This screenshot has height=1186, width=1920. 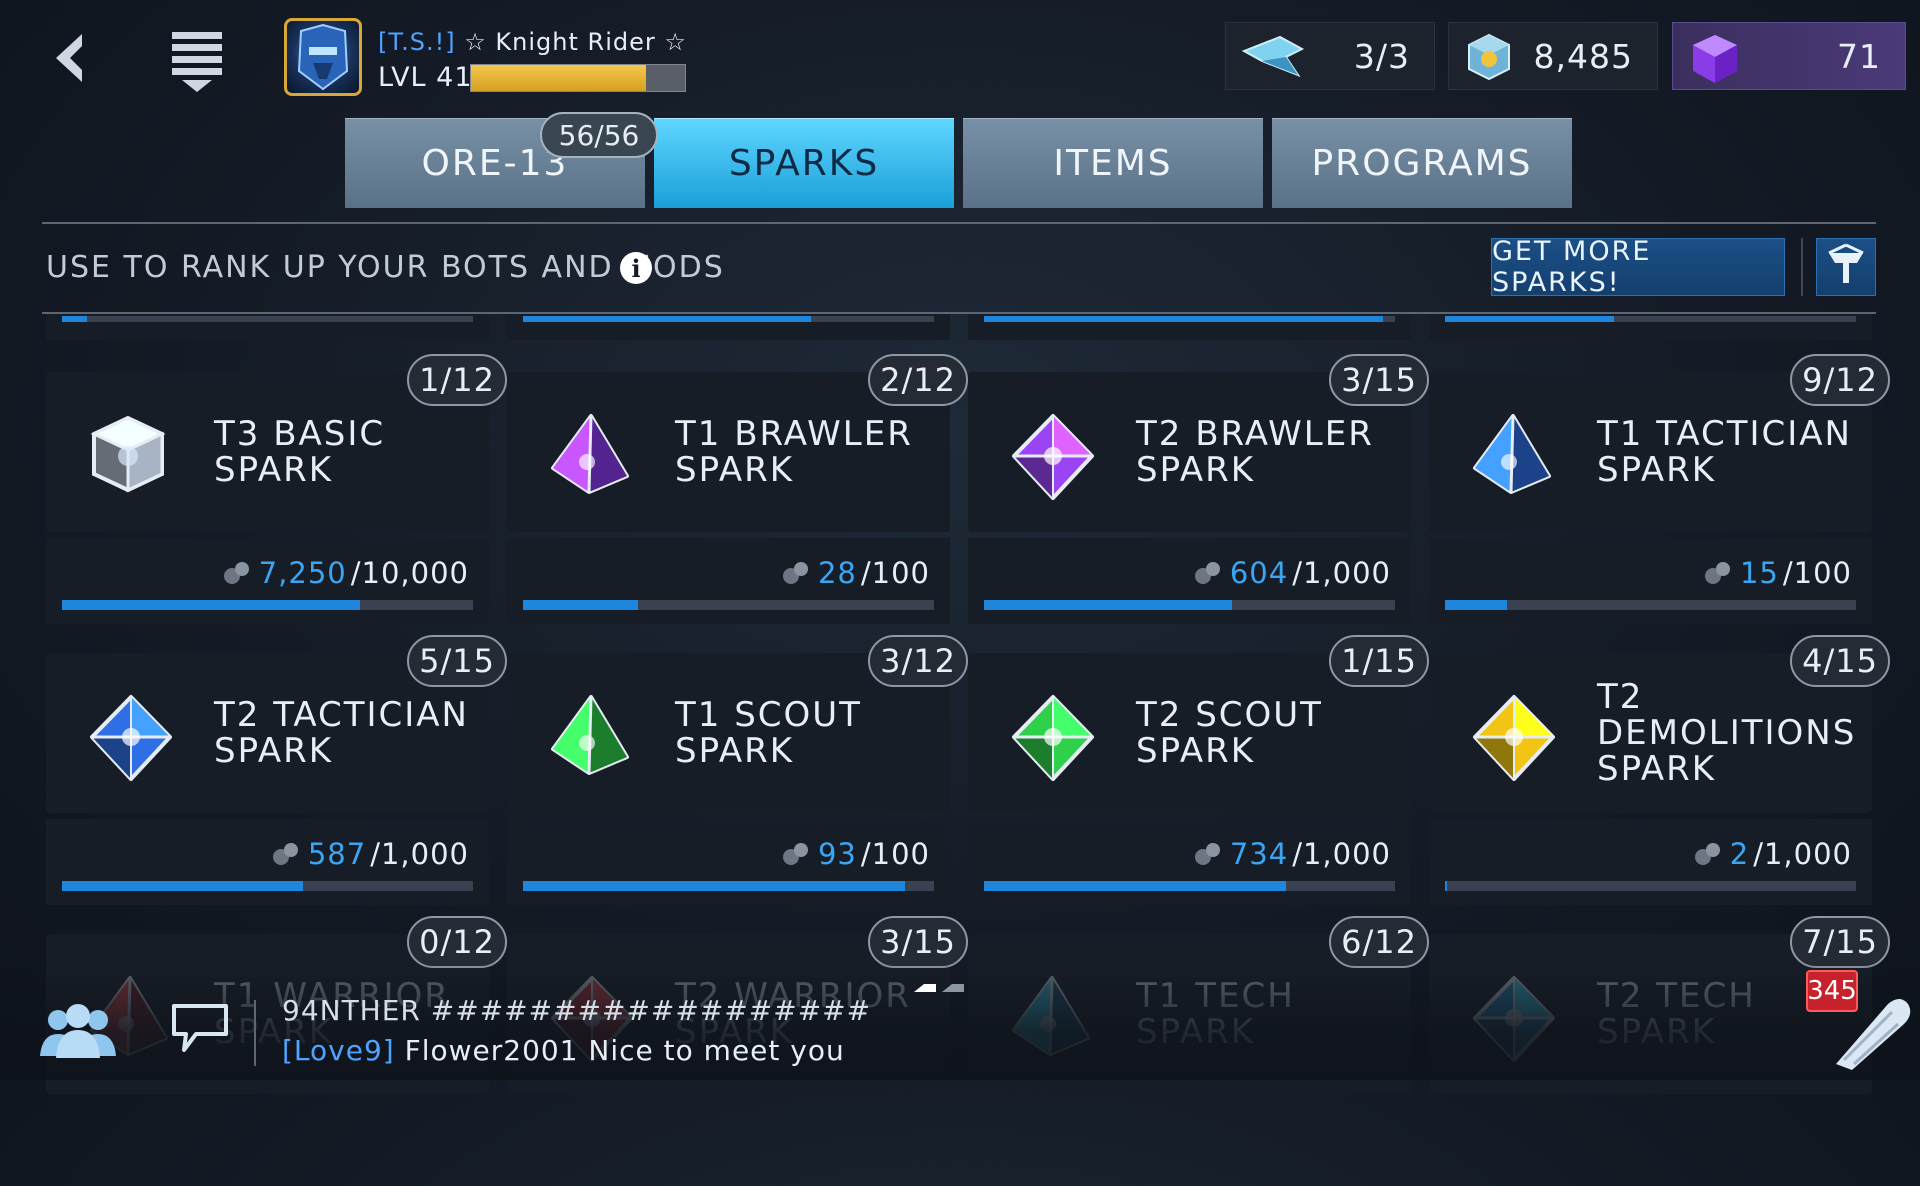 I want to click on spark-progress-text: 7,250/10,000, so click(x=346, y=573).